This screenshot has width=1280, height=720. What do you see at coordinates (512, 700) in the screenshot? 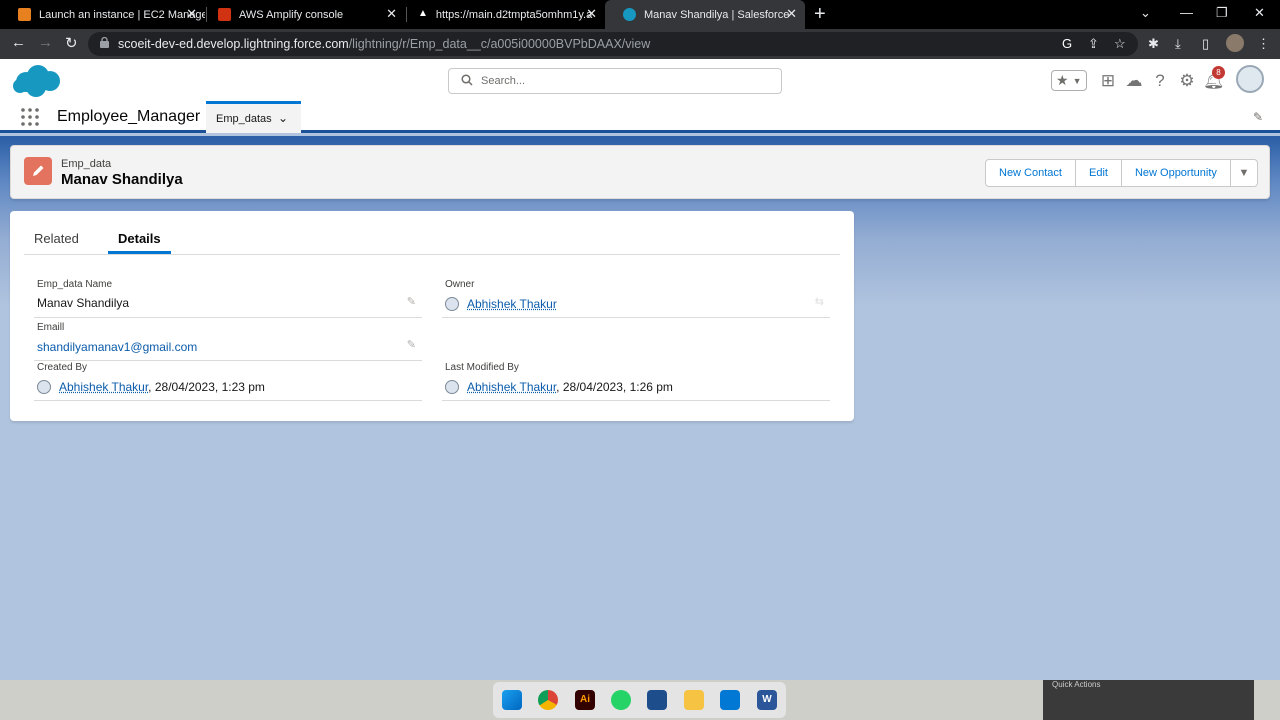
I see `windows-start-icon` at bounding box center [512, 700].